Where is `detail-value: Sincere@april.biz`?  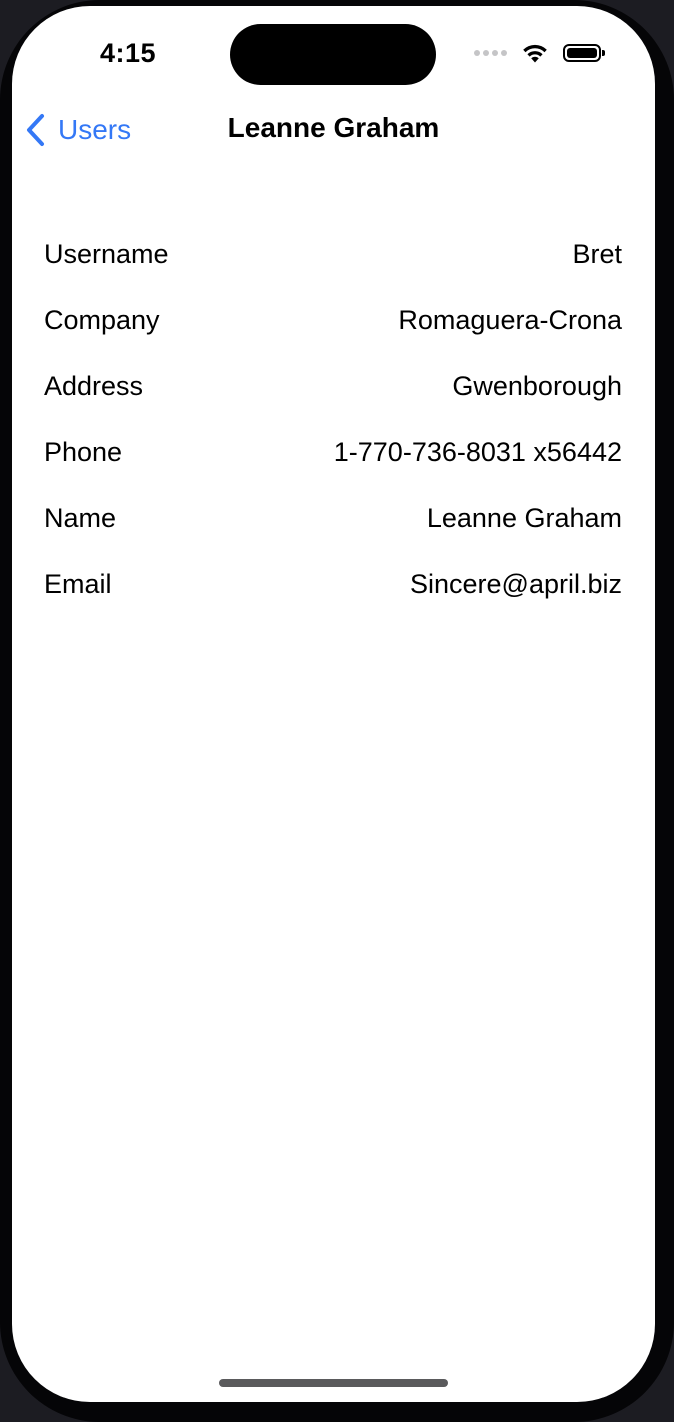
detail-value: Sincere@april.biz is located at coordinates (516, 583).